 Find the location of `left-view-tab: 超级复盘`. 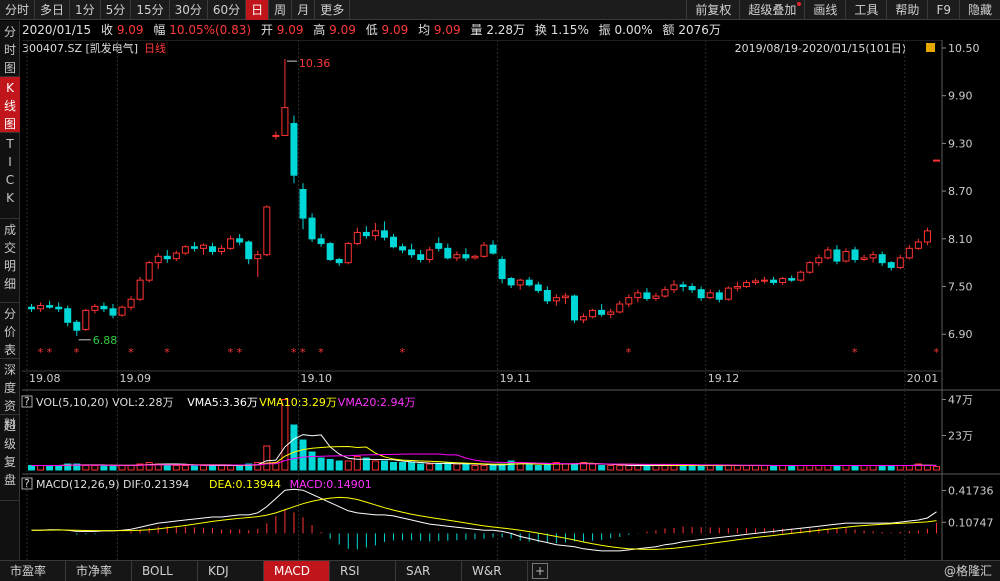

left-view-tab: 超级复盘 is located at coordinates (10, 458).